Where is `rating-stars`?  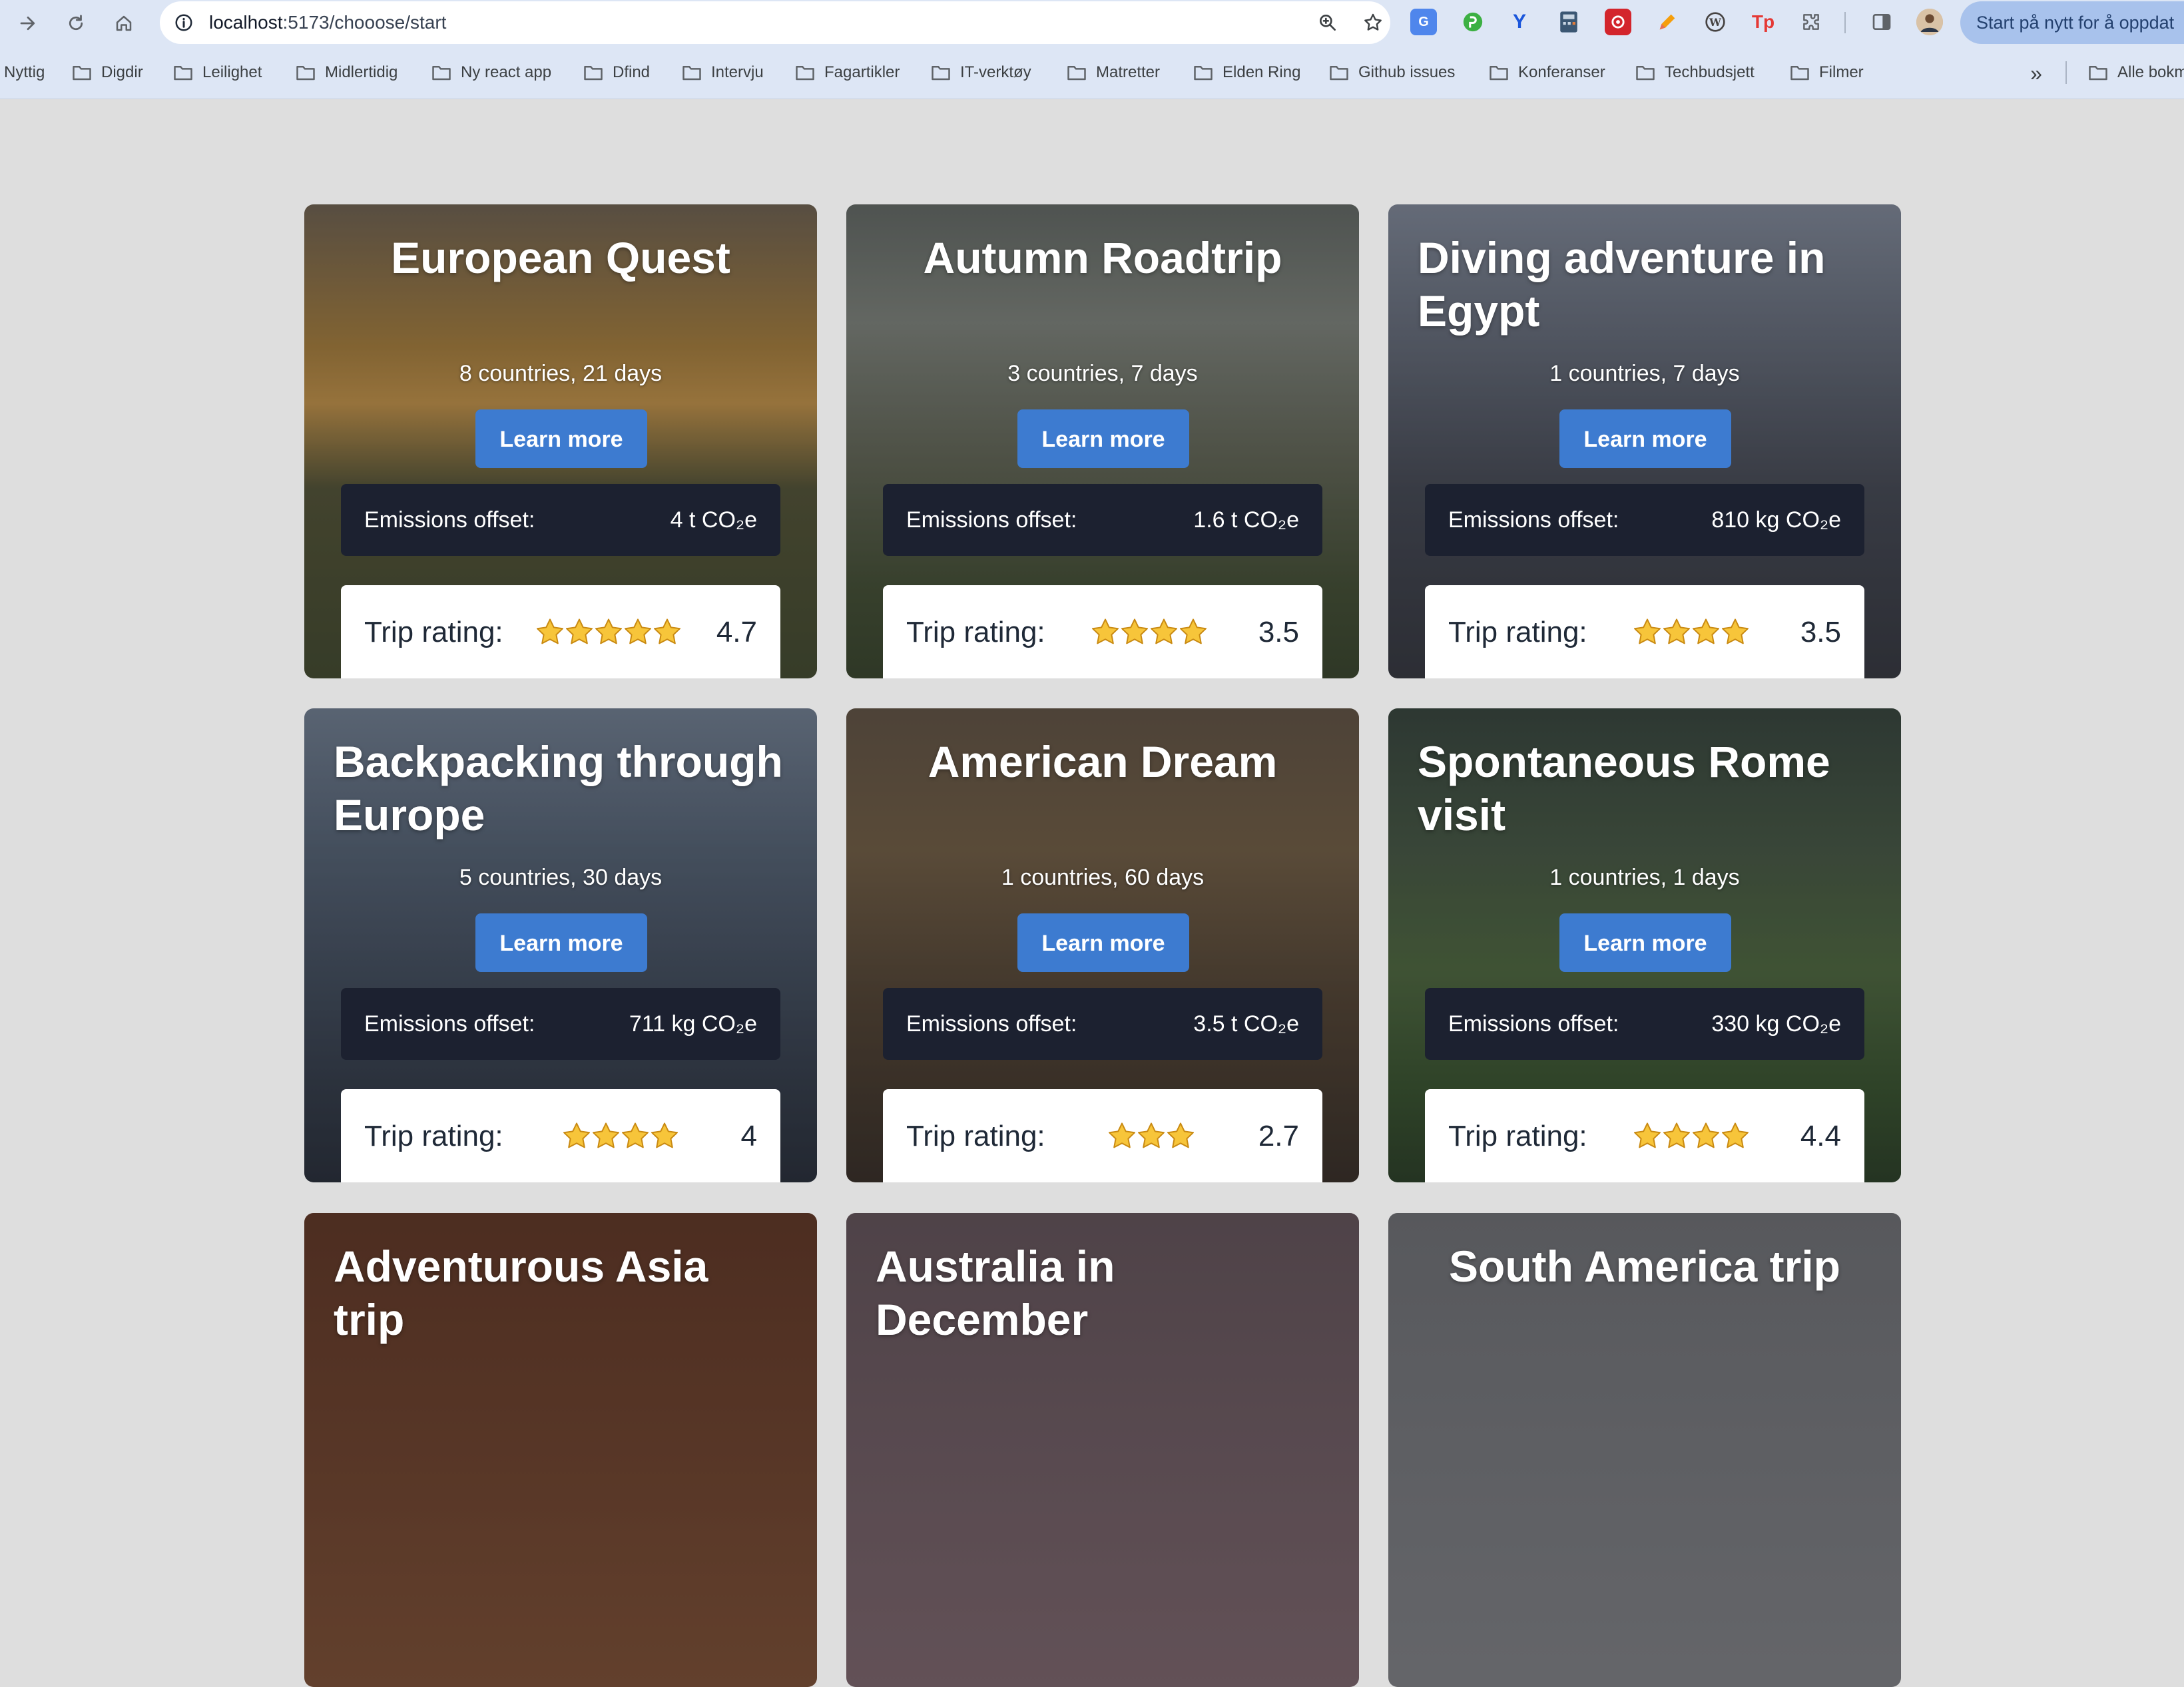 rating-stars is located at coordinates (1150, 1136).